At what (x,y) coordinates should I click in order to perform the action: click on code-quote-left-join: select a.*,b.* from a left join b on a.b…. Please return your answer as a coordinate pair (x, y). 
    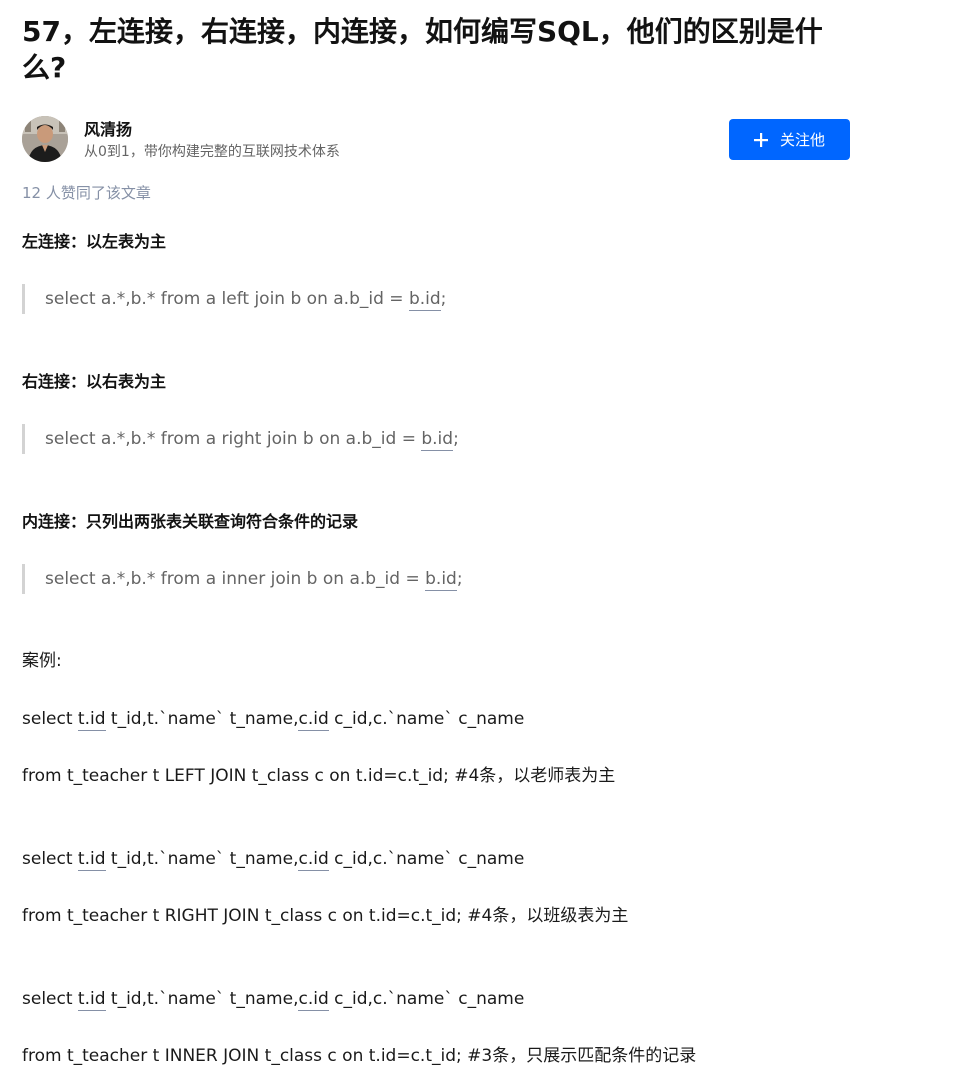
    Looking at the image, I should click on (437, 299).